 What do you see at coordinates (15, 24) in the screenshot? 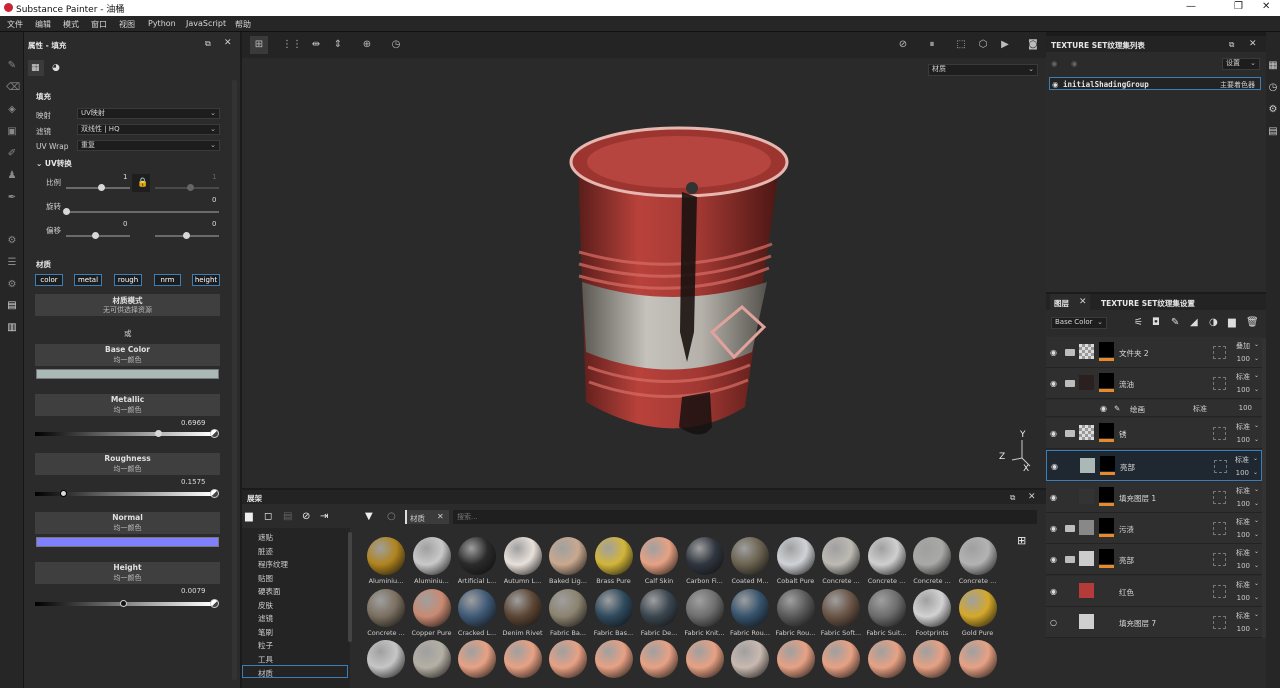
I see `menu-file: 文件` at bounding box center [15, 24].